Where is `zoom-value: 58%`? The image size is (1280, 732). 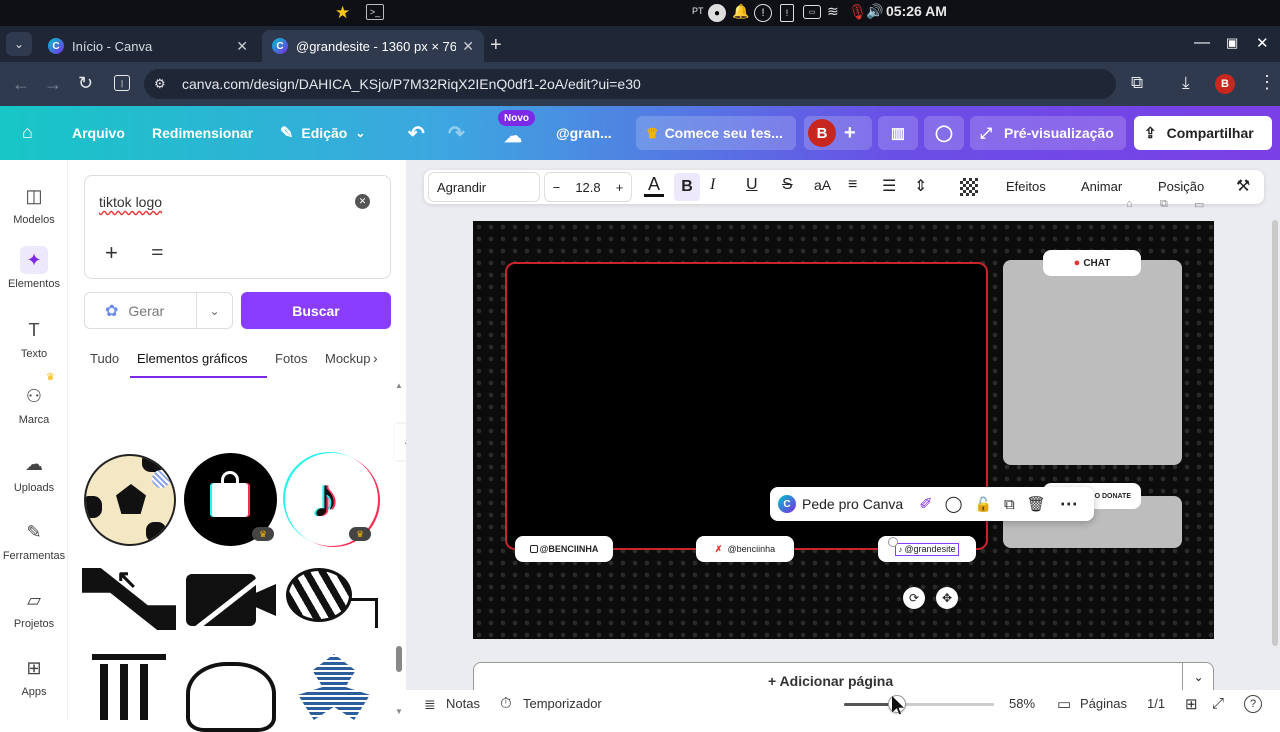 zoom-value: 58% is located at coordinates (1022, 703).